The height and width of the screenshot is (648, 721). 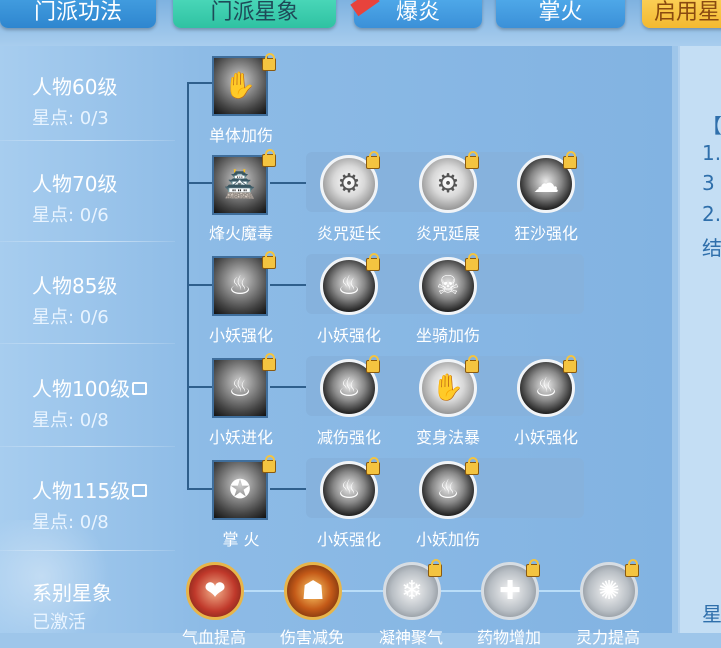 What do you see at coordinates (681, 14) in the screenshot?
I see `tab-enable-star: 启用星` at bounding box center [681, 14].